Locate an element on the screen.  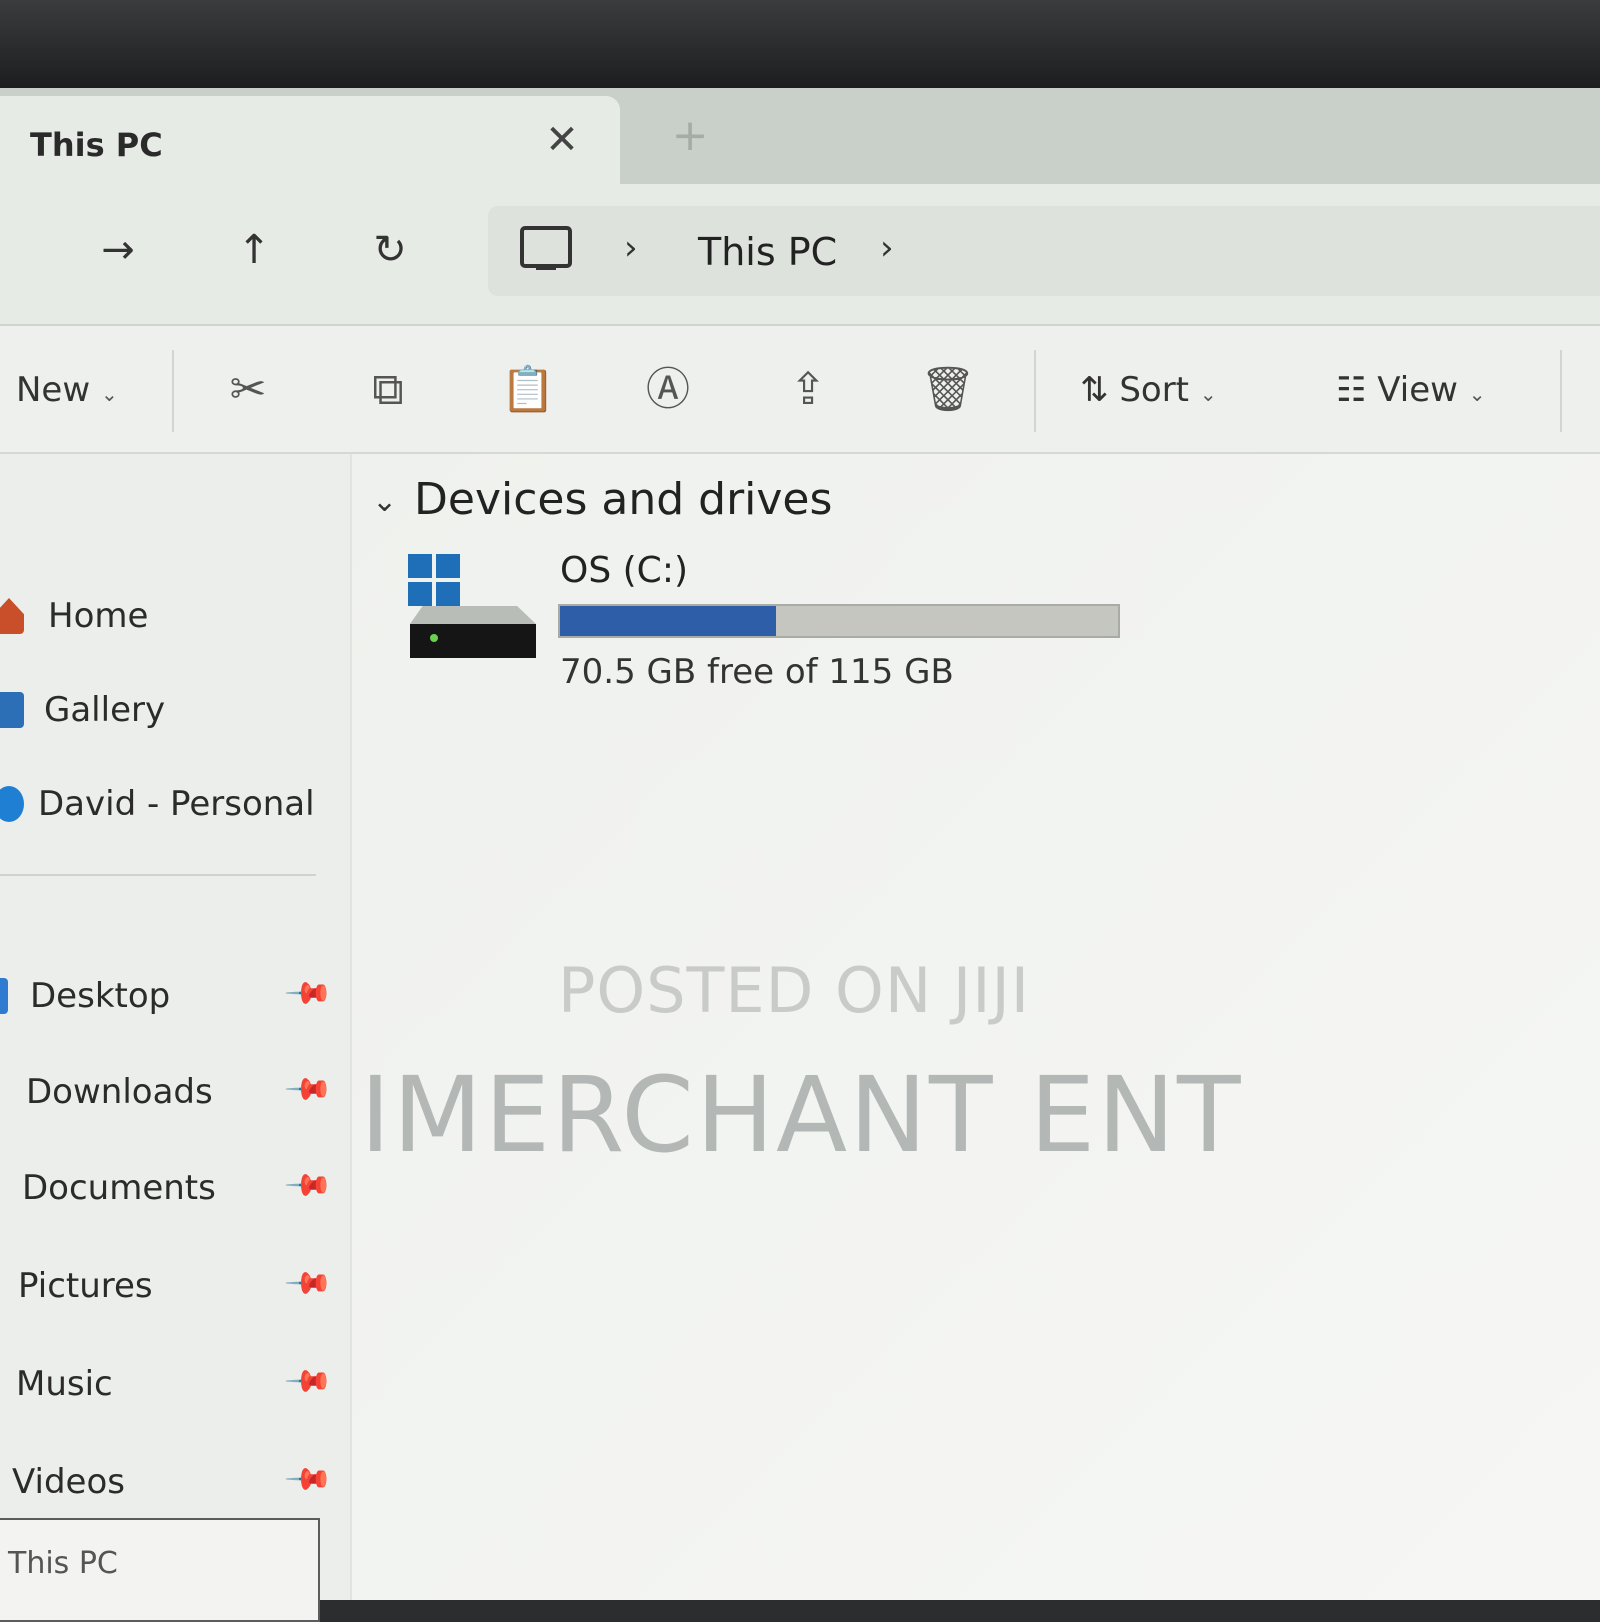
refresh-icon: ↻ is located at coordinates (390, 250).